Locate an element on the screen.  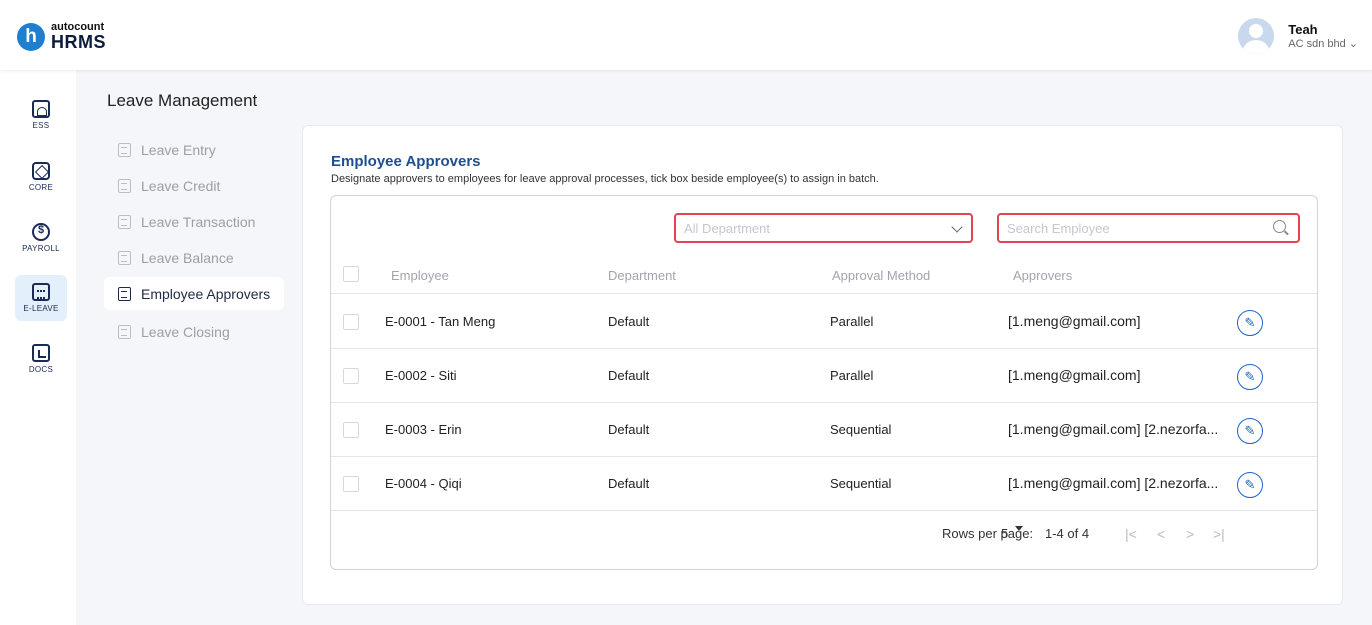
user-menu: Teah AC sdn bhd ⌄ is located at coordinates (1298, 36).